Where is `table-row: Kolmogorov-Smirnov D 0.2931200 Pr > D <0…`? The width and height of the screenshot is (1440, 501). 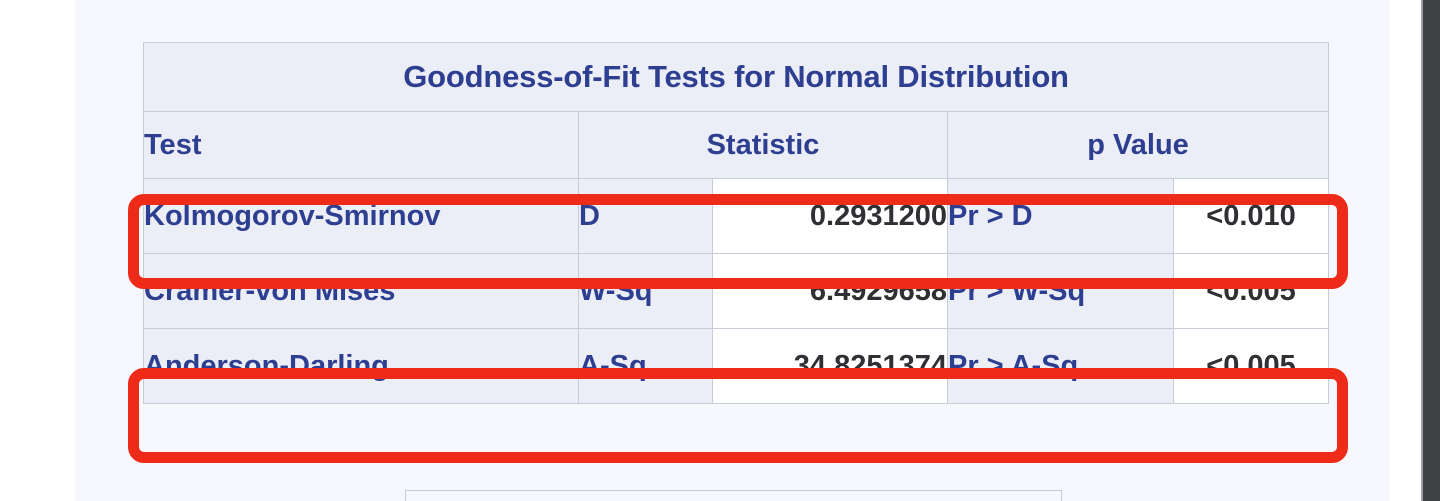 table-row: Kolmogorov-Smirnov D 0.2931200 Pr > D <0… is located at coordinates (736, 216).